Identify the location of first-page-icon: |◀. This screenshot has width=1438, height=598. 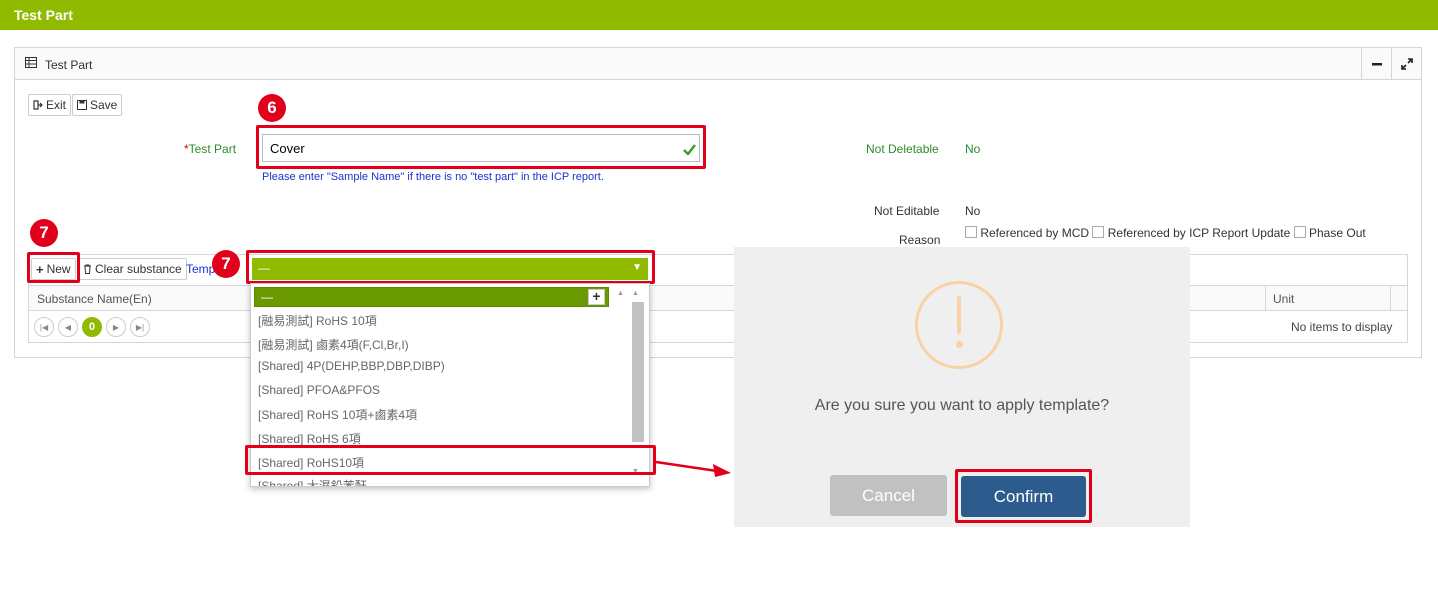
(44, 327).